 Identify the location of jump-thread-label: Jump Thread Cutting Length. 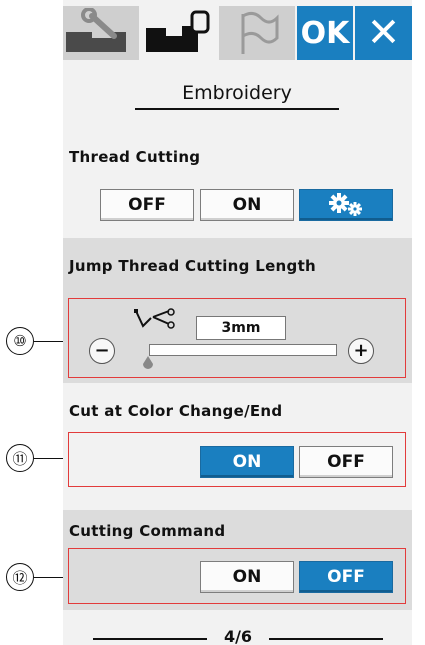
(193, 266).